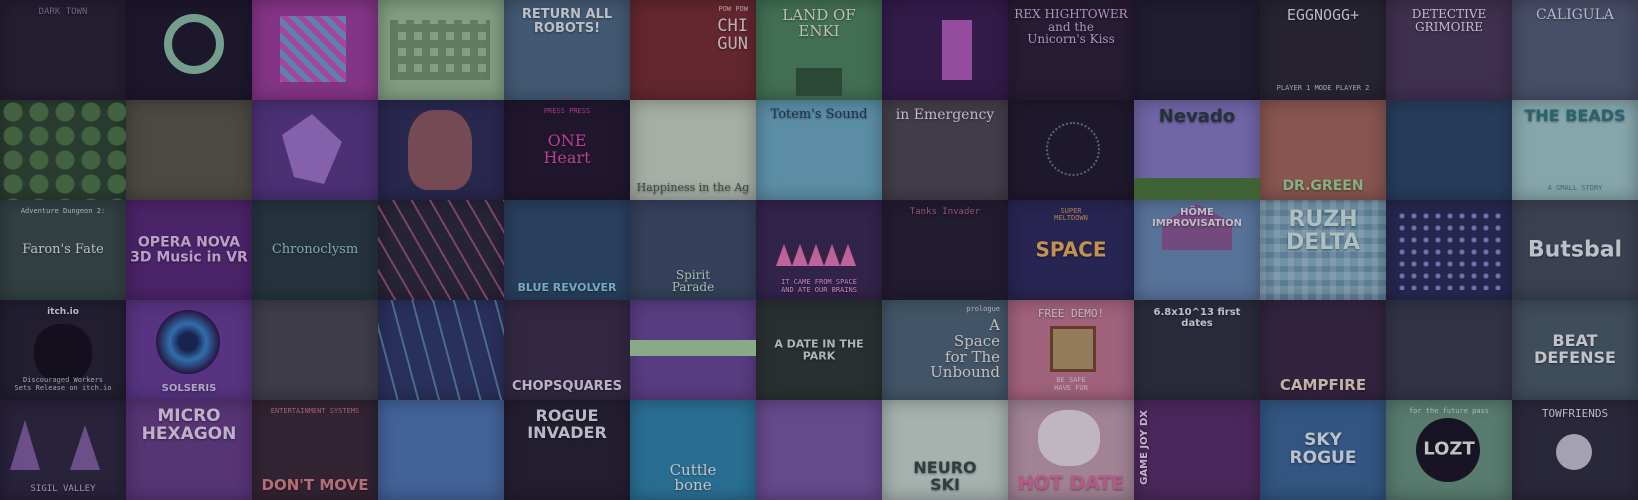 This screenshot has height=500, width=1638. Describe the element at coordinates (1575, 15) in the screenshot. I see `game-title: CALIGULA` at that location.